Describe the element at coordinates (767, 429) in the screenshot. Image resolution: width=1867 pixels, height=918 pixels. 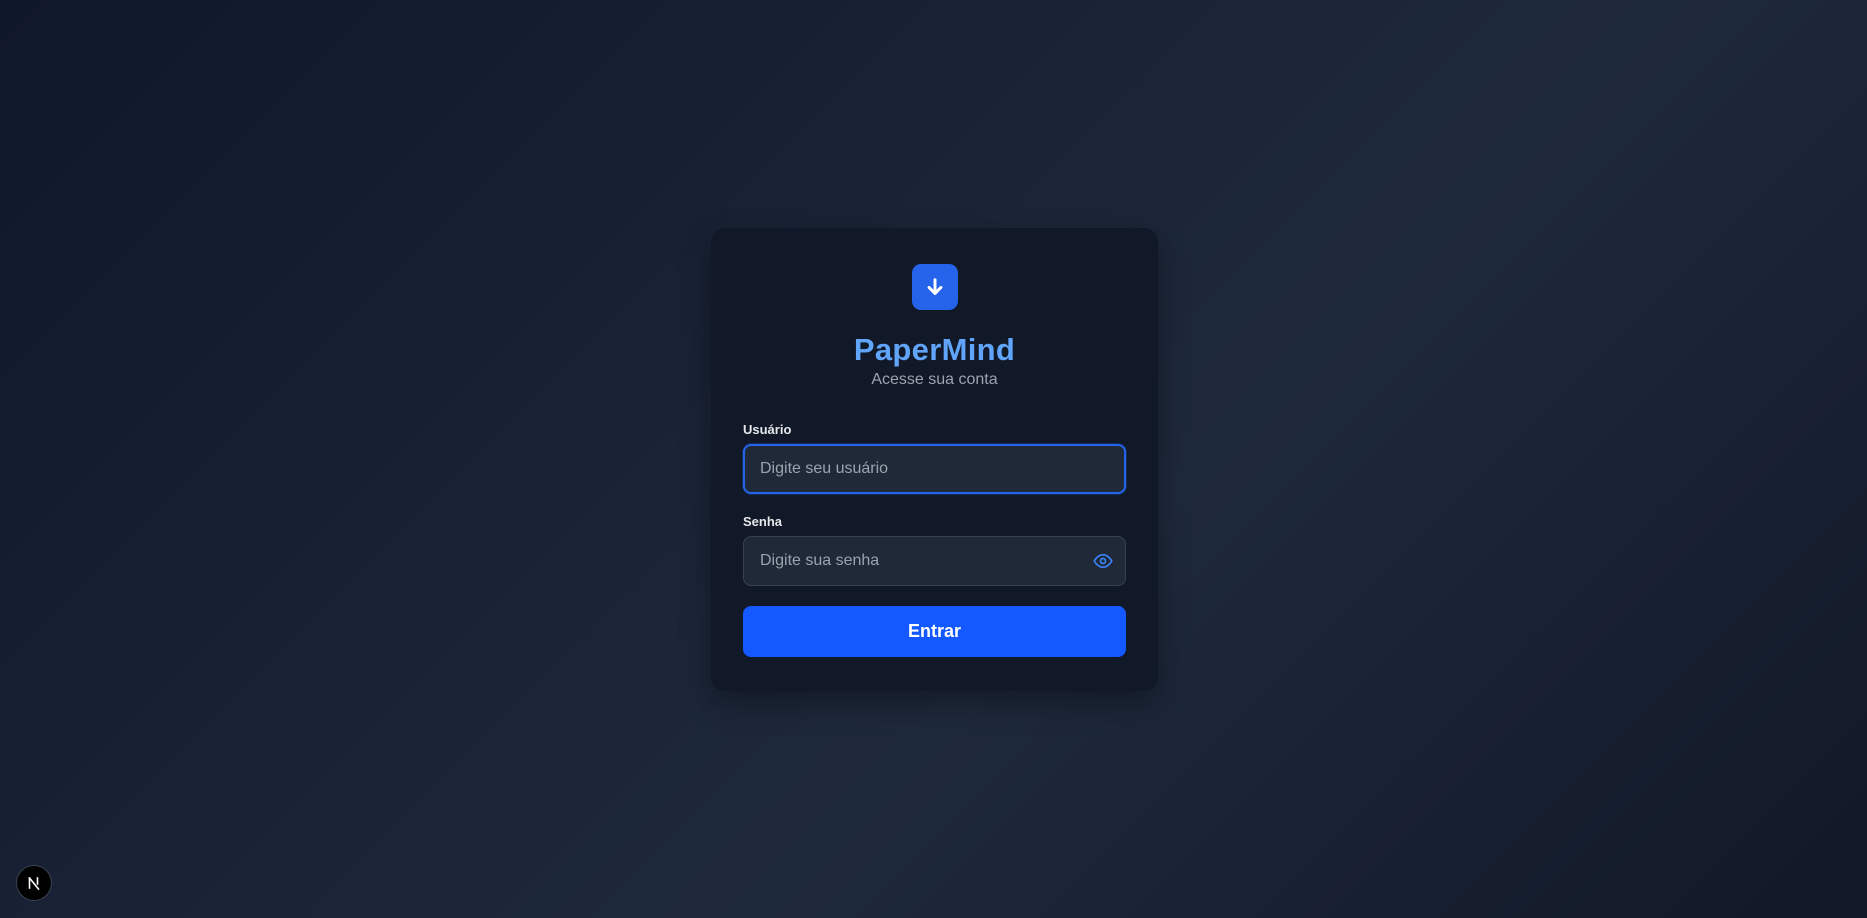
I see `username-label: Usuário` at that location.